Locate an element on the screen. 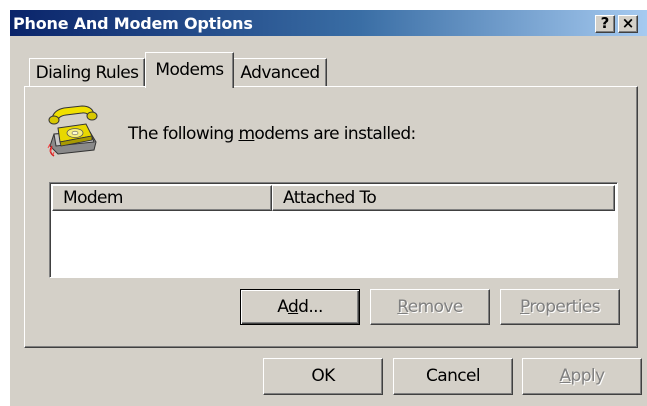 The width and height of the screenshot is (647, 406). button-accelerator: d is located at coordinates (293, 307).